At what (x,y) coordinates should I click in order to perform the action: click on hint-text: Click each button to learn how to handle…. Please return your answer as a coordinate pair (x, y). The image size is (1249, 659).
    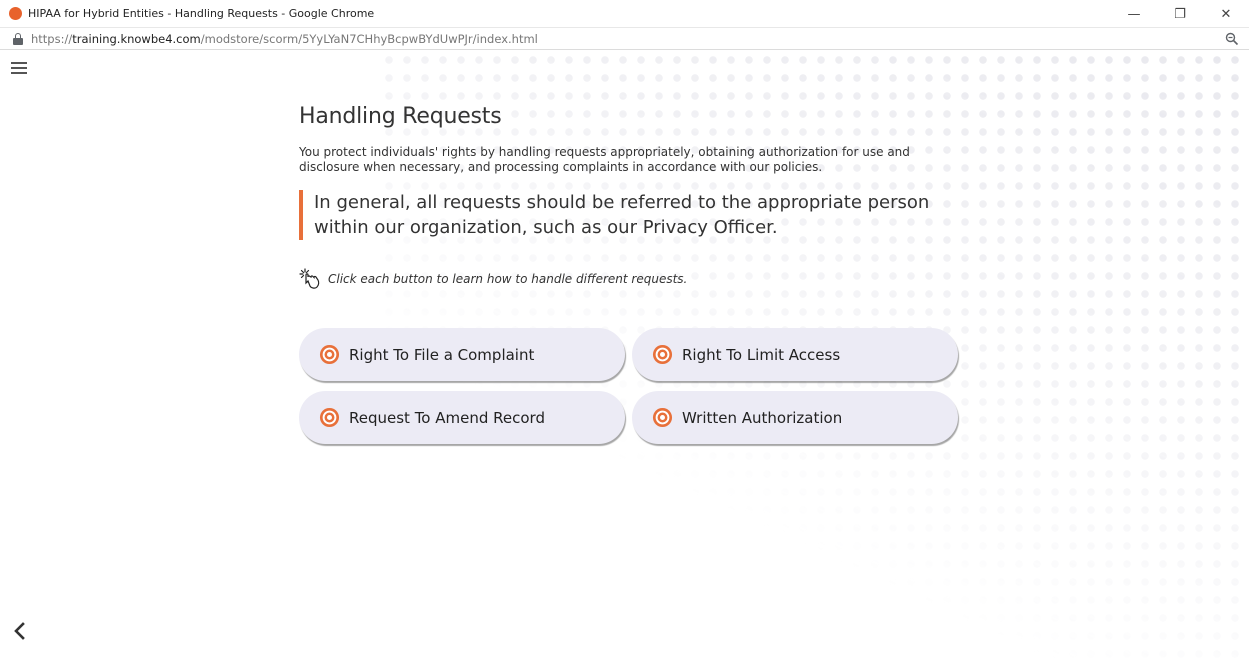
    Looking at the image, I should click on (508, 279).